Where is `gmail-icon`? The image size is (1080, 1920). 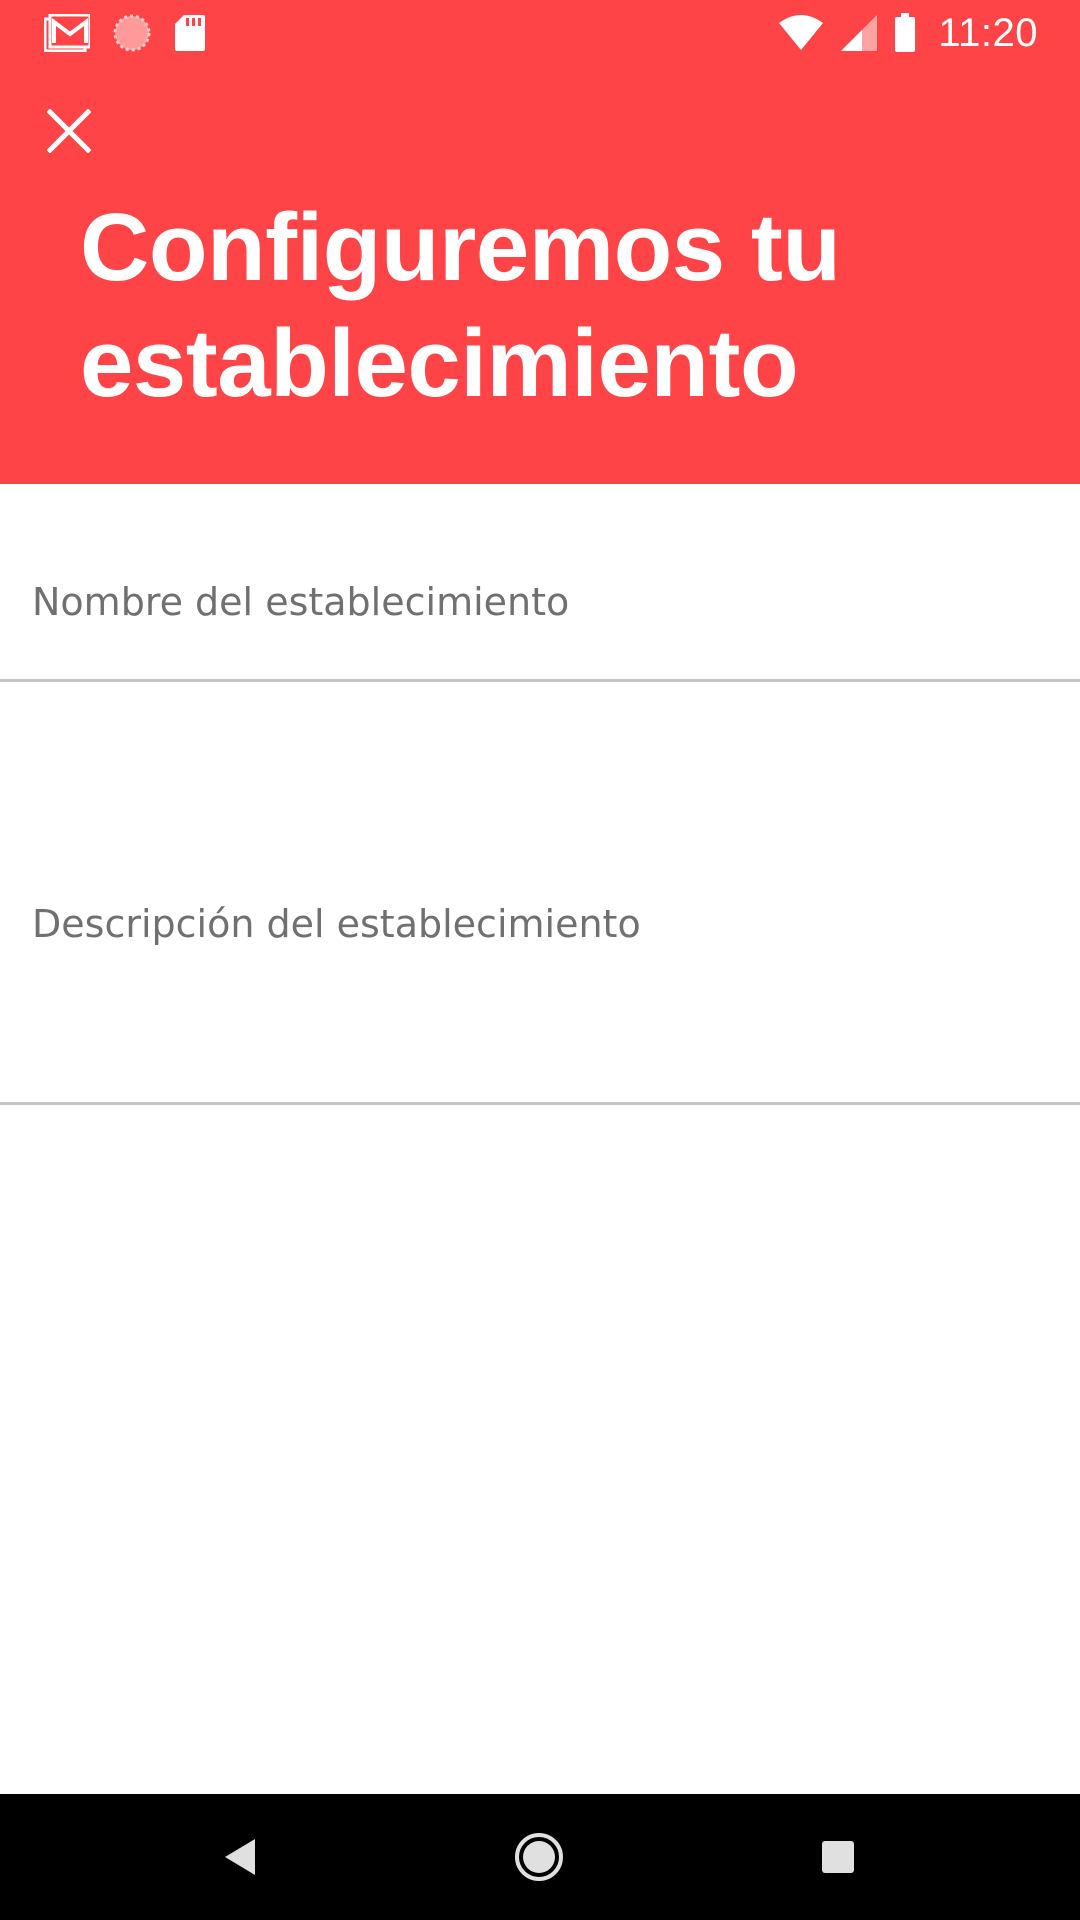 gmail-icon is located at coordinates (67, 33).